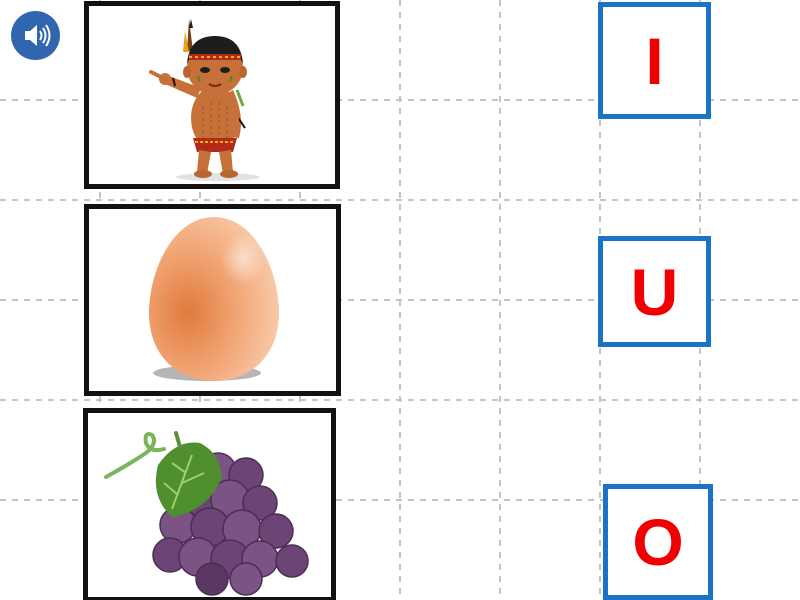 This screenshot has width=800, height=600. I want to click on sound-button, so click(35, 35).